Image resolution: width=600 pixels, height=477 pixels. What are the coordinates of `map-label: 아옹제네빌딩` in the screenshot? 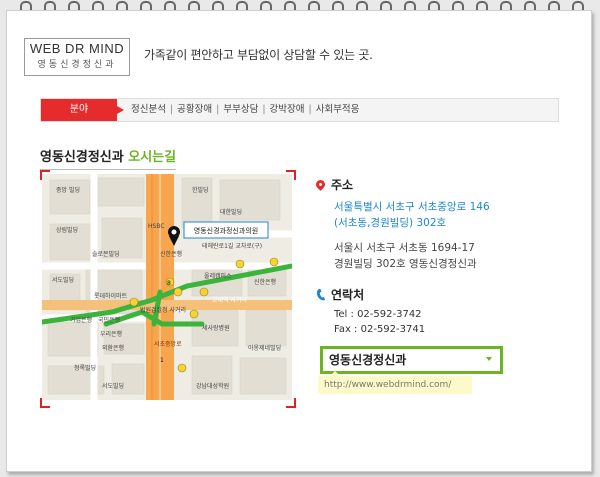 It's located at (264, 348).